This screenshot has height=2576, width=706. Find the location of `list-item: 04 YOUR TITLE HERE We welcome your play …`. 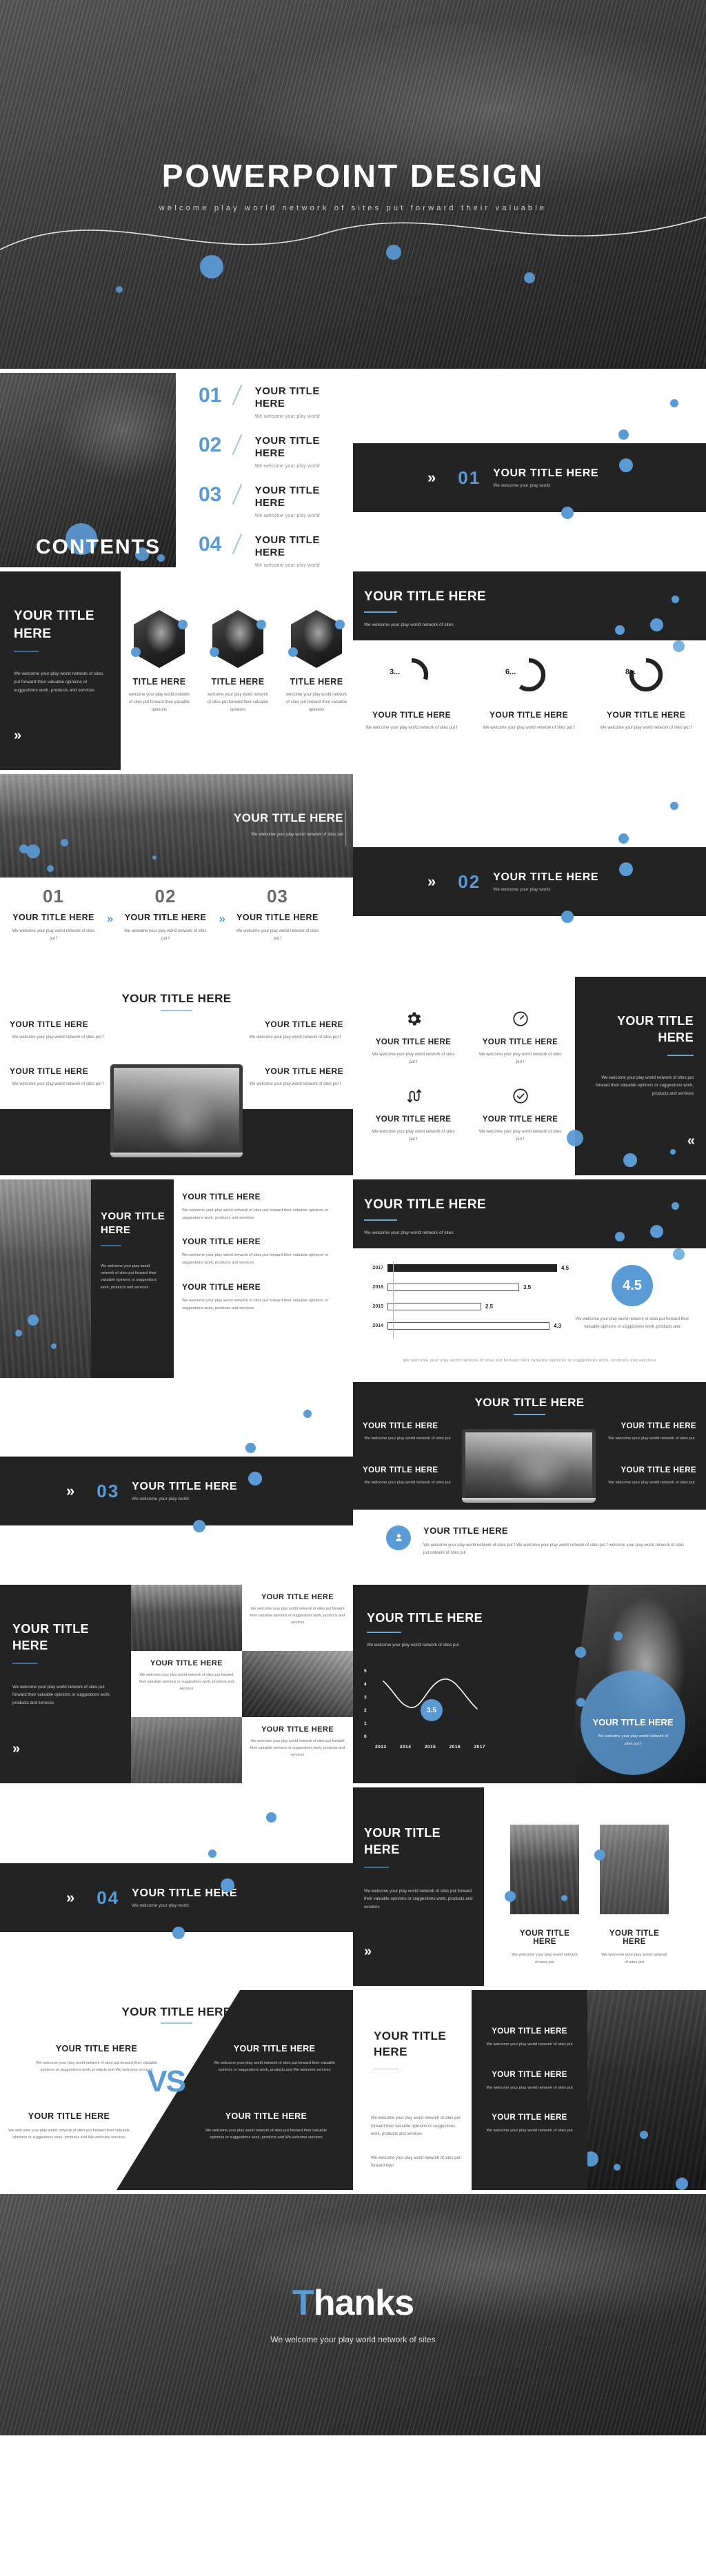

list-item: 04 YOUR TITLE HERE We welcome your play … is located at coordinates (273, 551).